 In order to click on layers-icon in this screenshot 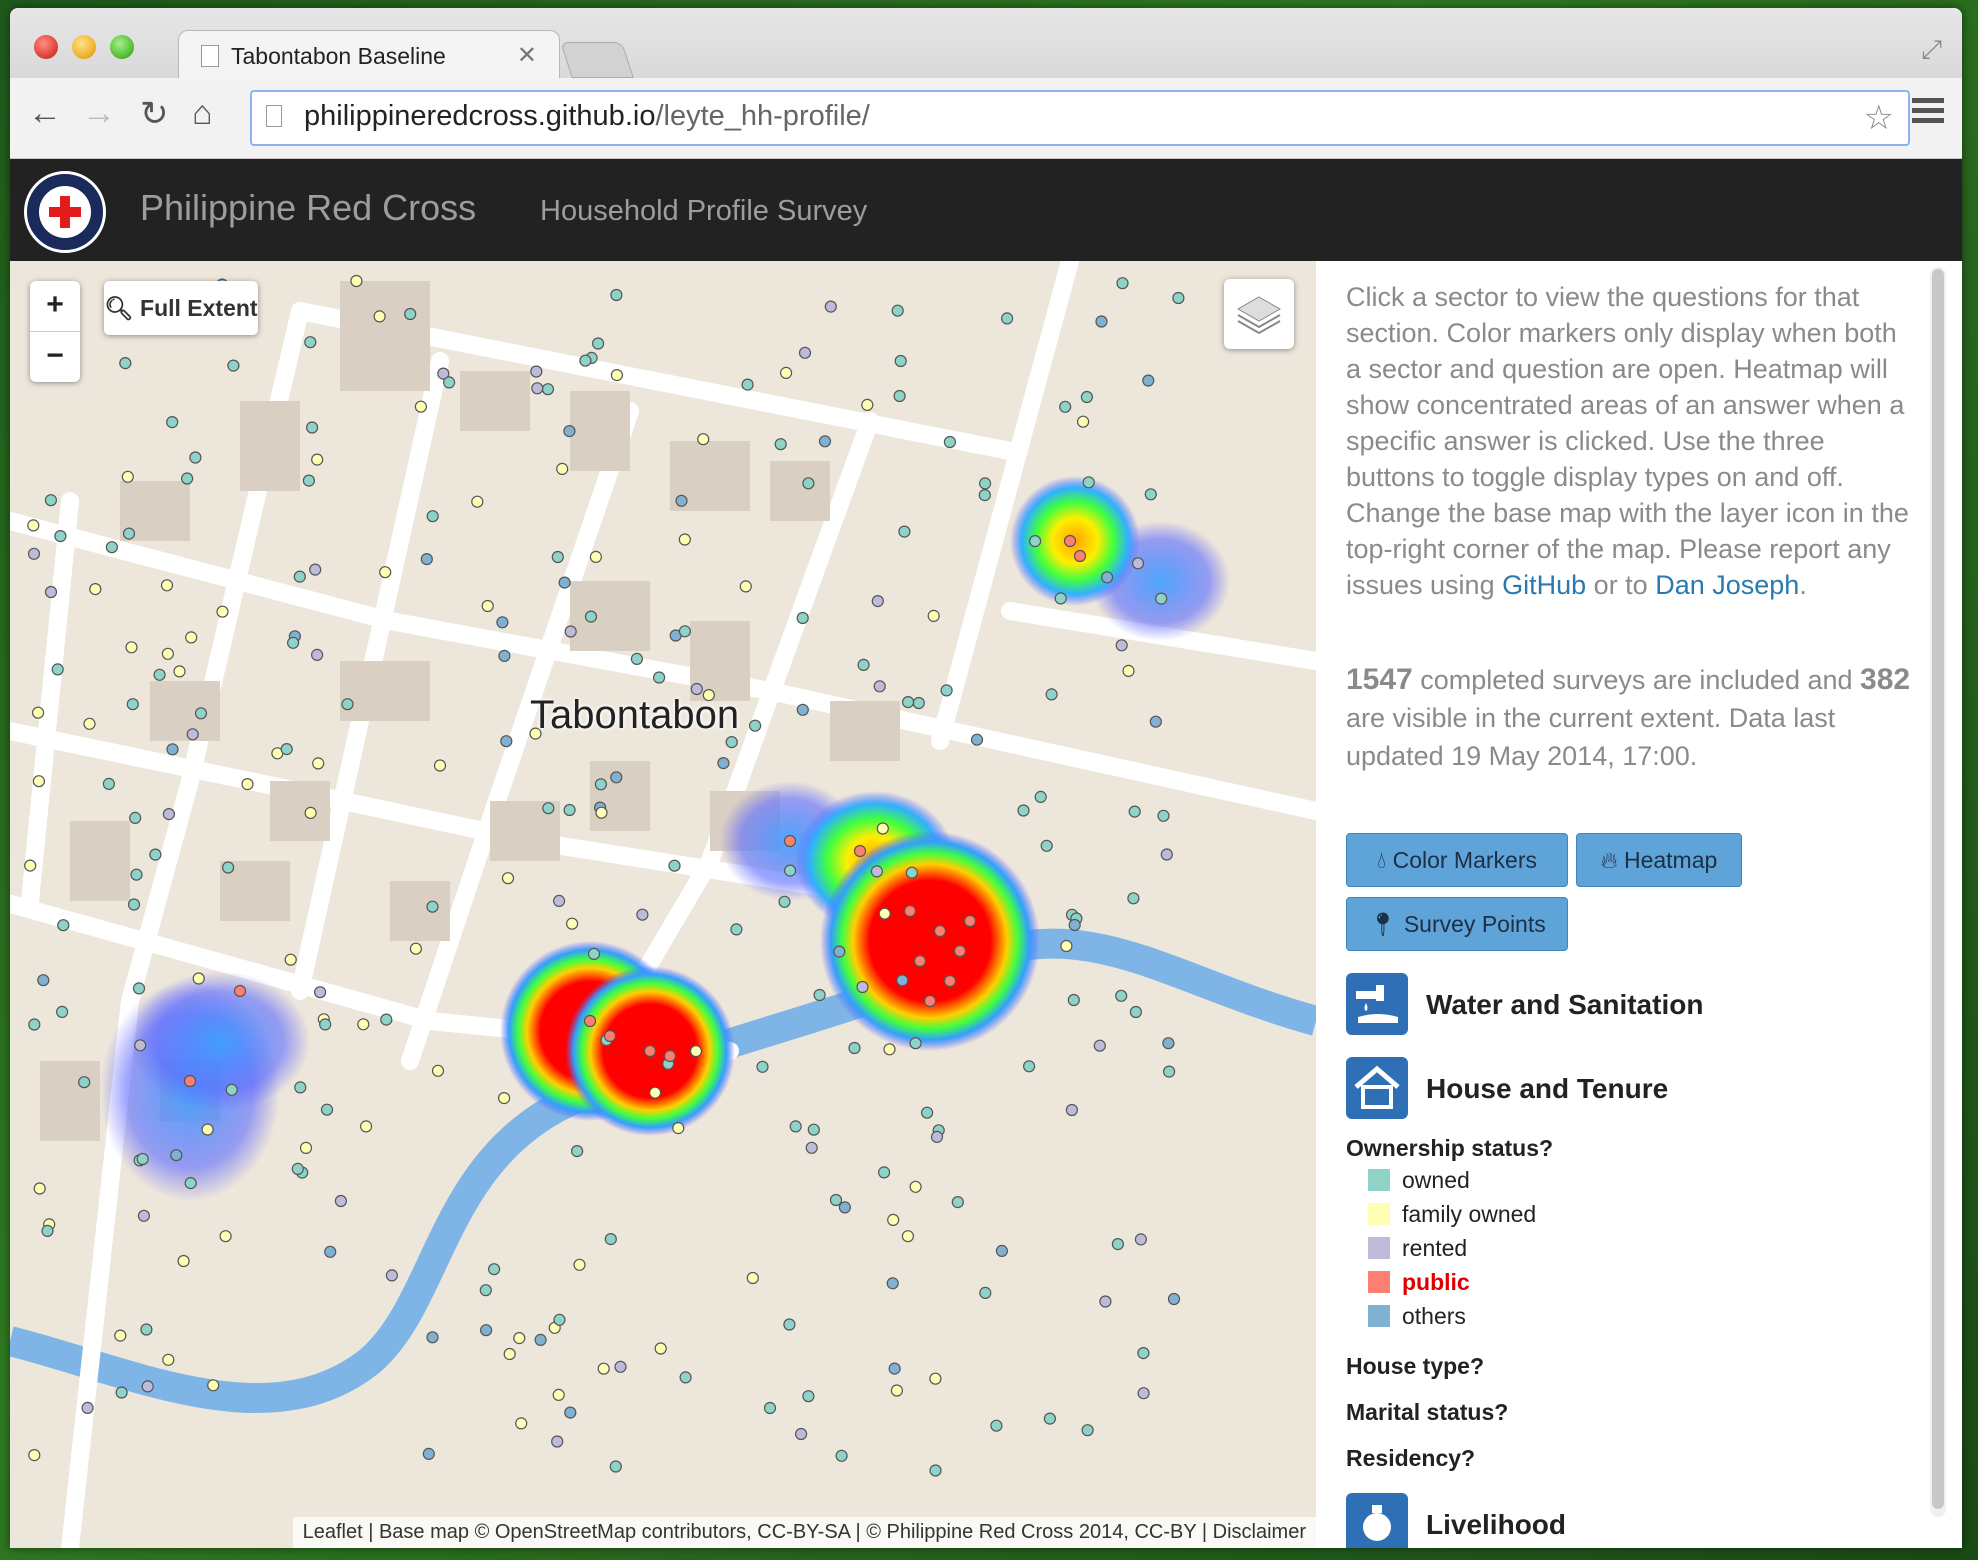, I will do `click(1259, 314)`.